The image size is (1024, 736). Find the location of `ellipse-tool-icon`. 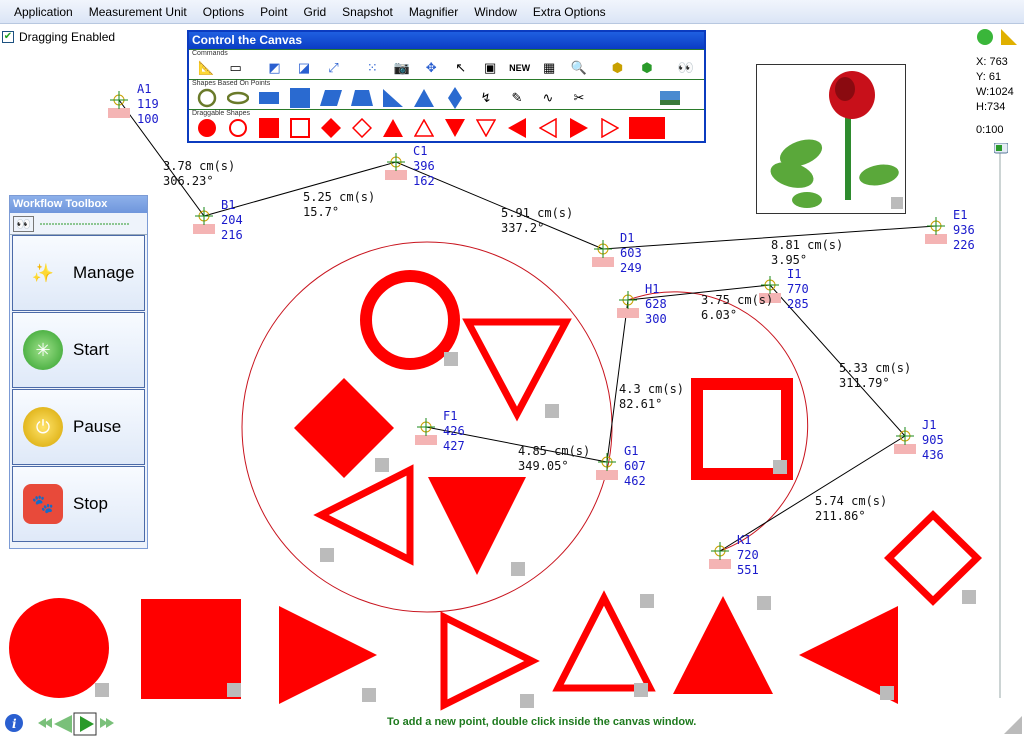

ellipse-tool-icon is located at coordinates (238, 98).